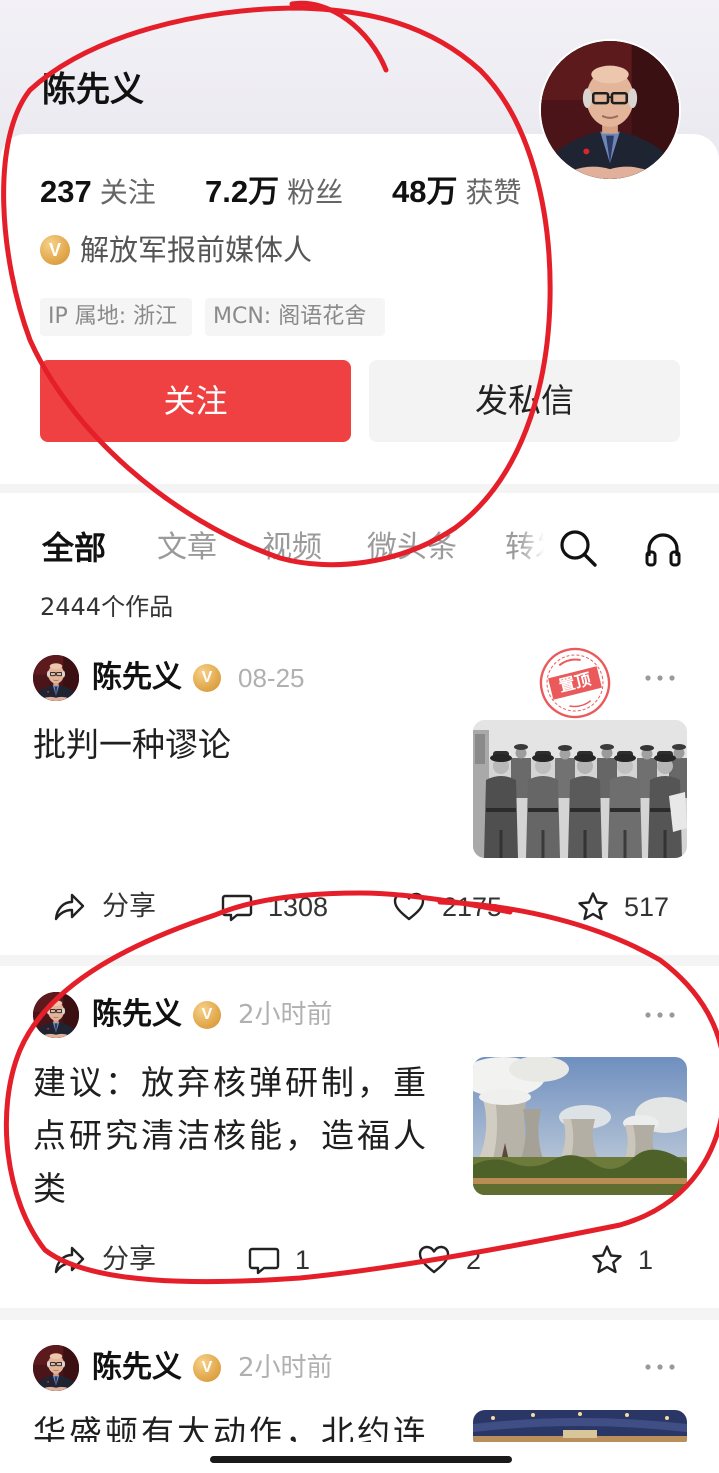 The image size is (719, 1473). Describe the element at coordinates (425, 191) in the screenshot. I see `stat-value: 48万` at that location.